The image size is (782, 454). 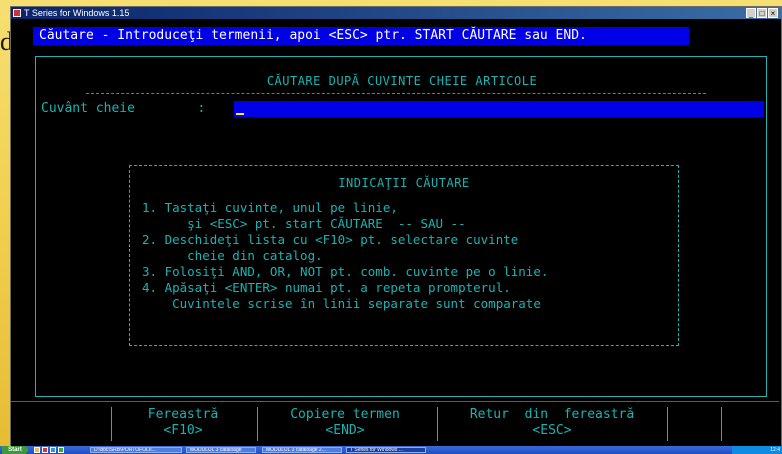 What do you see at coordinates (404, 183) in the screenshot?
I see `hints-title: INDICAŢII CĂUTARE` at bounding box center [404, 183].